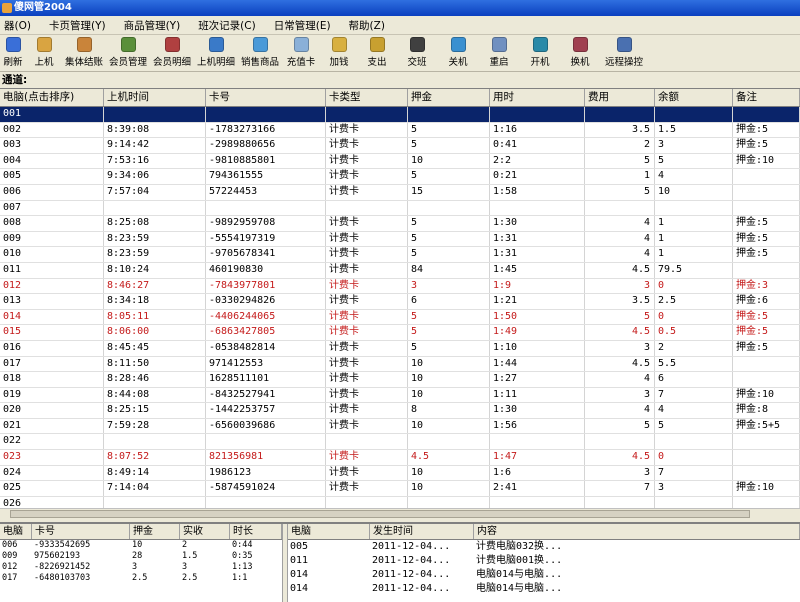 The image size is (800, 602). Describe the element at coordinates (417, 52) in the screenshot. I see `toolbar-button: 交班` at that location.